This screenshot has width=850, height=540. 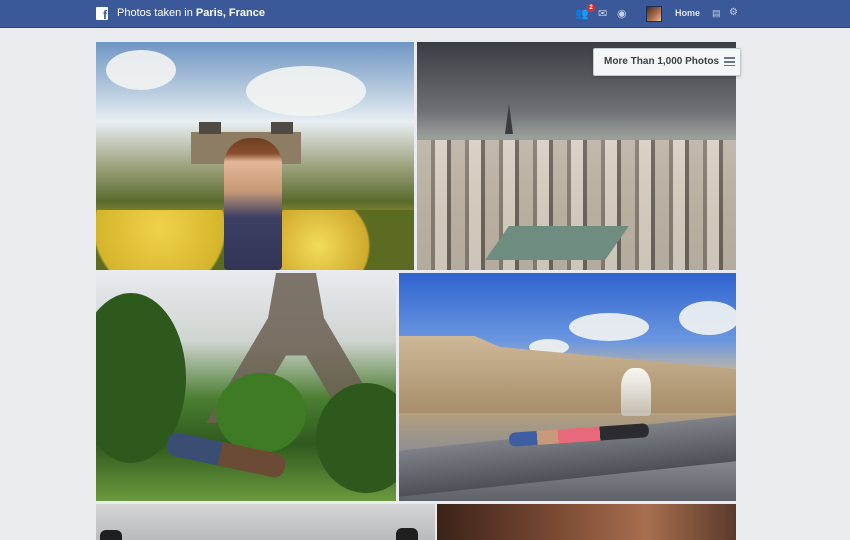 I want to click on more-photos-label: More Than 1,000 Photos, so click(x=662, y=61).